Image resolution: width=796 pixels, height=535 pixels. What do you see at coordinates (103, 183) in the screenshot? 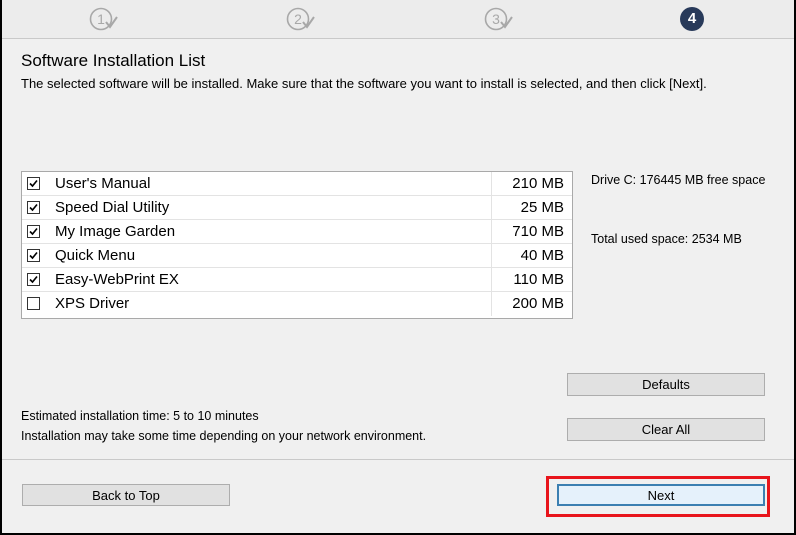
I see `software-name: User's Manual` at bounding box center [103, 183].